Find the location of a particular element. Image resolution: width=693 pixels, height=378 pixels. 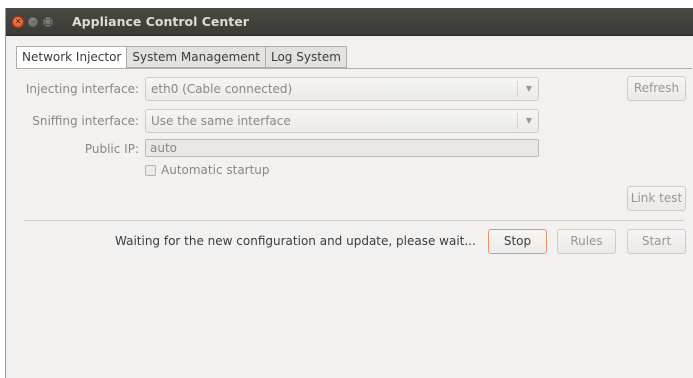

injecting-interface-value: eth0 (Cable connected) is located at coordinates (222, 89).